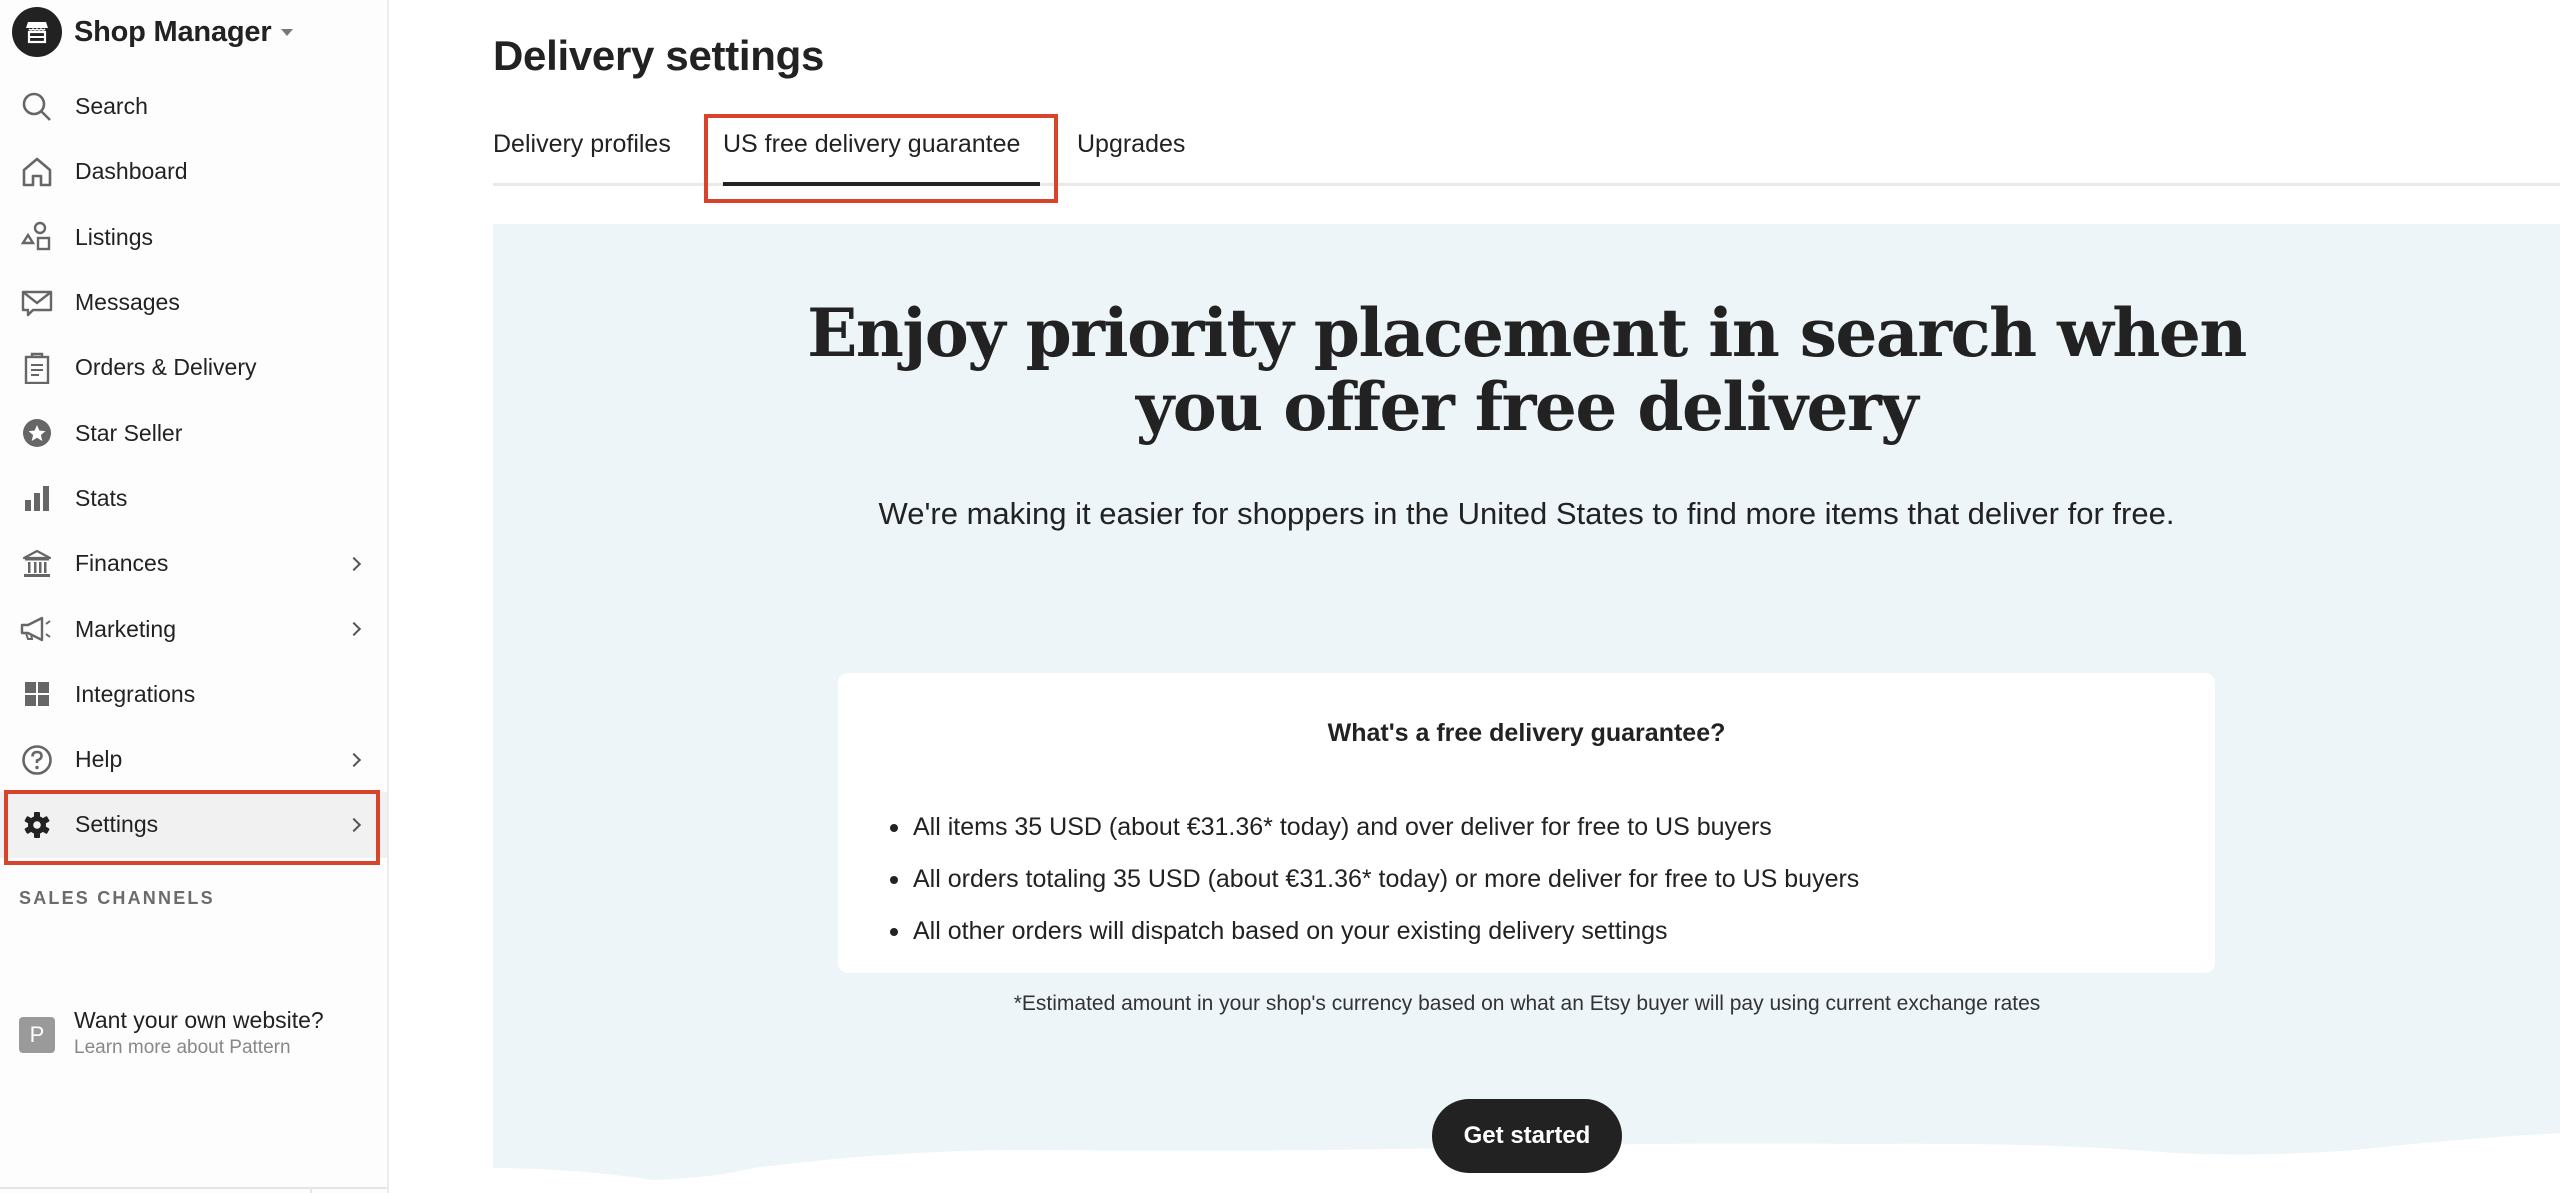 The height and width of the screenshot is (1193, 2560). What do you see at coordinates (1527, 1136) in the screenshot?
I see `get-started-button: Get started` at bounding box center [1527, 1136].